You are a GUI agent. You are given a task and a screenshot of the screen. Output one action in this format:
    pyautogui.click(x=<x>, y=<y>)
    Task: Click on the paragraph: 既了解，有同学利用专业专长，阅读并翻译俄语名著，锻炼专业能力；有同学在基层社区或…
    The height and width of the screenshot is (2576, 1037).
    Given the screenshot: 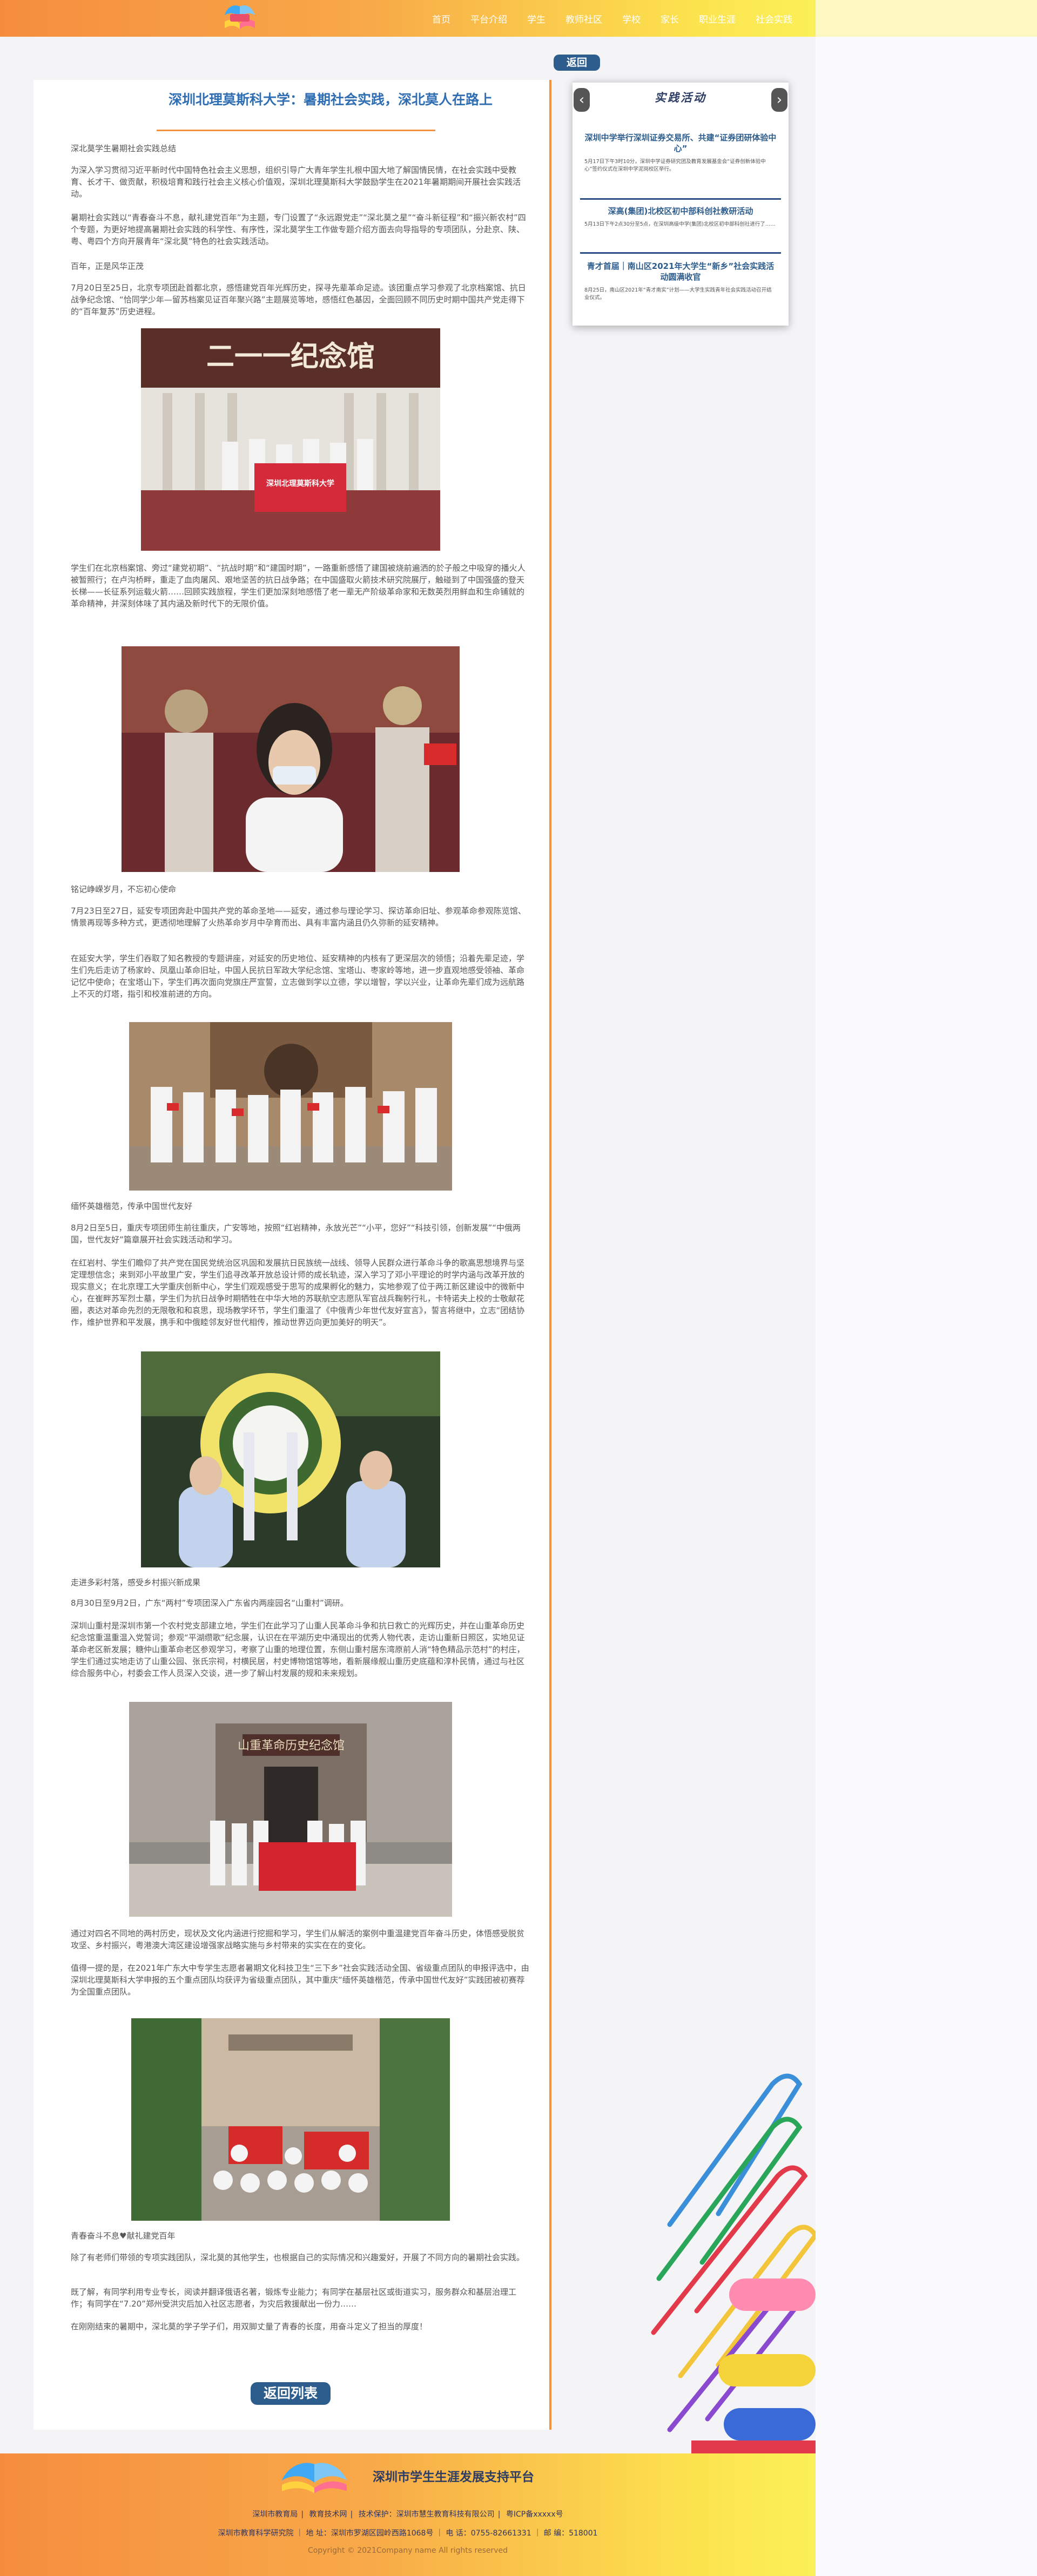 What is the action you would take?
    pyautogui.click(x=294, y=2298)
    